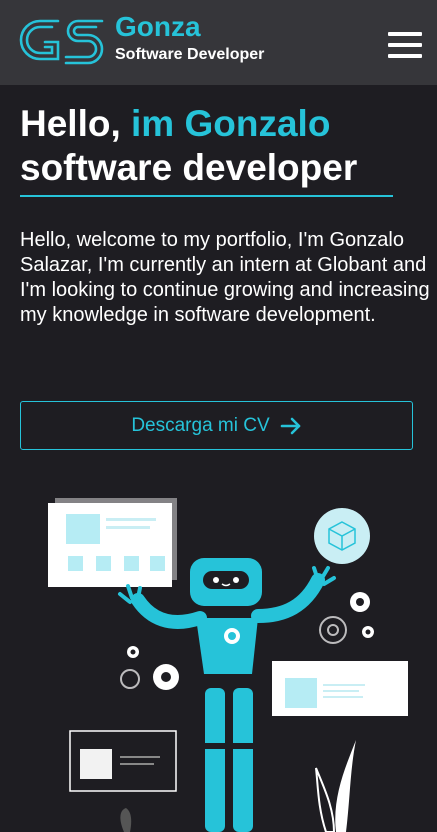 The height and width of the screenshot is (832, 437). What do you see at coordinates (76, 123) in the screenshot?
I see `hero-title-prefix: Hello,` at bounding box center [76, 123].